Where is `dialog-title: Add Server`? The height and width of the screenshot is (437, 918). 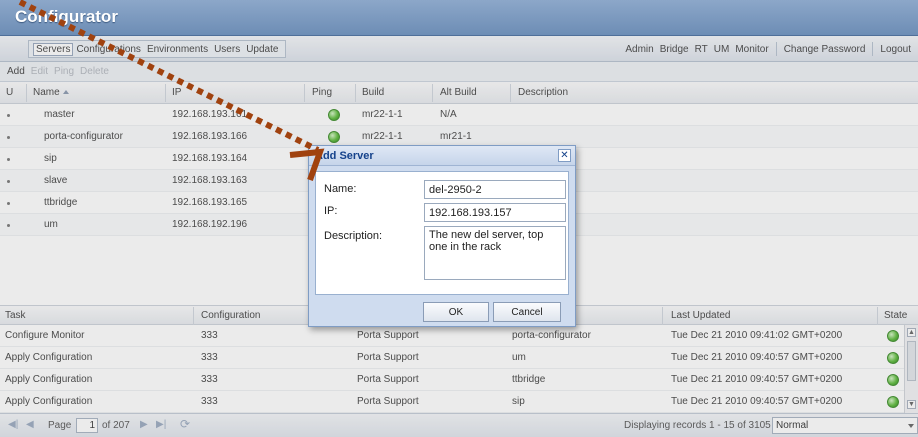
dialog-title: Add Server is located at coordinates (344, 156).